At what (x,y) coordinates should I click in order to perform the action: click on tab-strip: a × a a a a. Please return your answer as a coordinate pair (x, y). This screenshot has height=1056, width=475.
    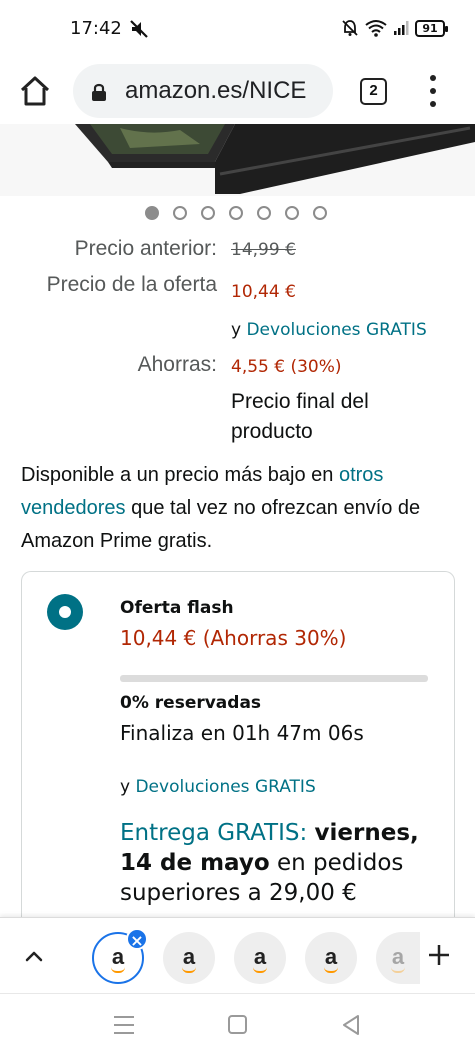
    Looking at the image, I should click on (237, 955).